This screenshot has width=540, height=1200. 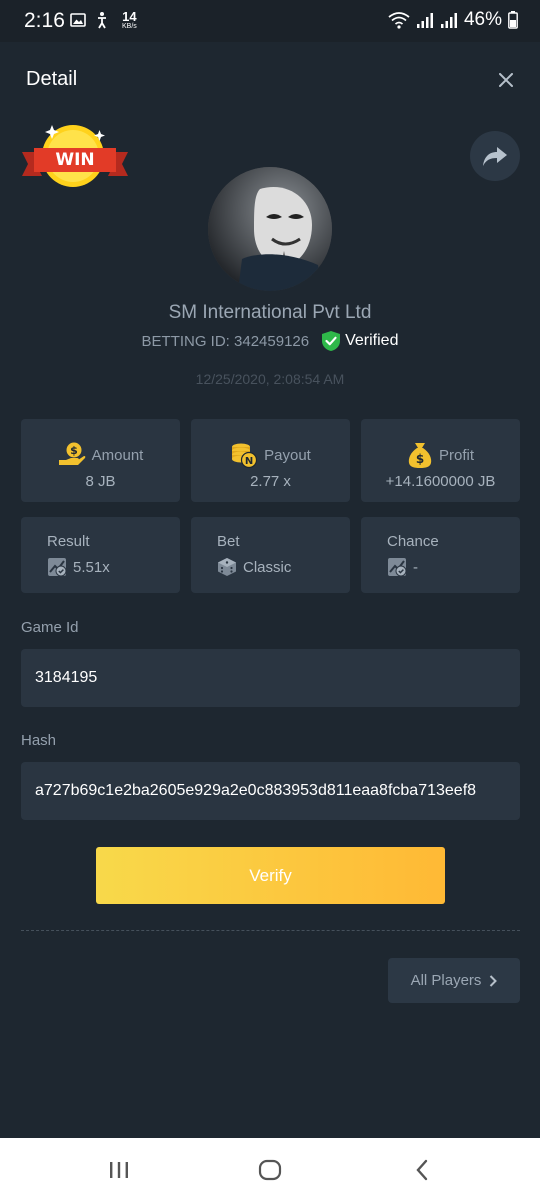 What do you see at coordinates (52, 79) in the screenshot?
I see `page-title: Detail` at bounding box center [52, 79].